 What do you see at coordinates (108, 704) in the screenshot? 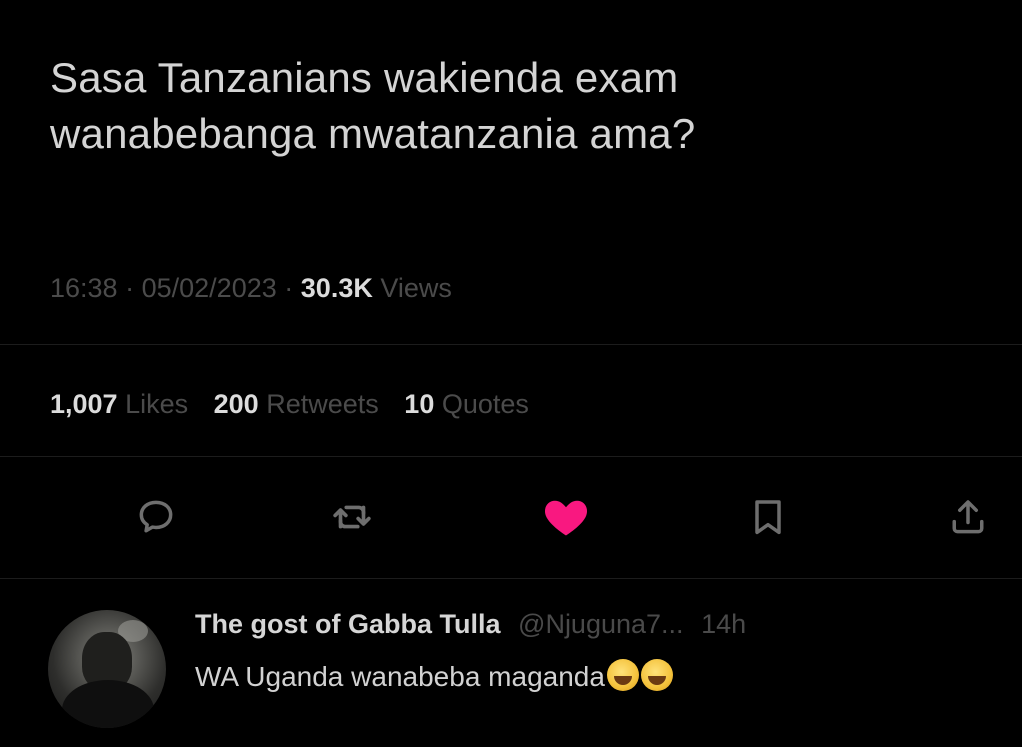
I see `avatar-body` at bounding box center [108, 704].